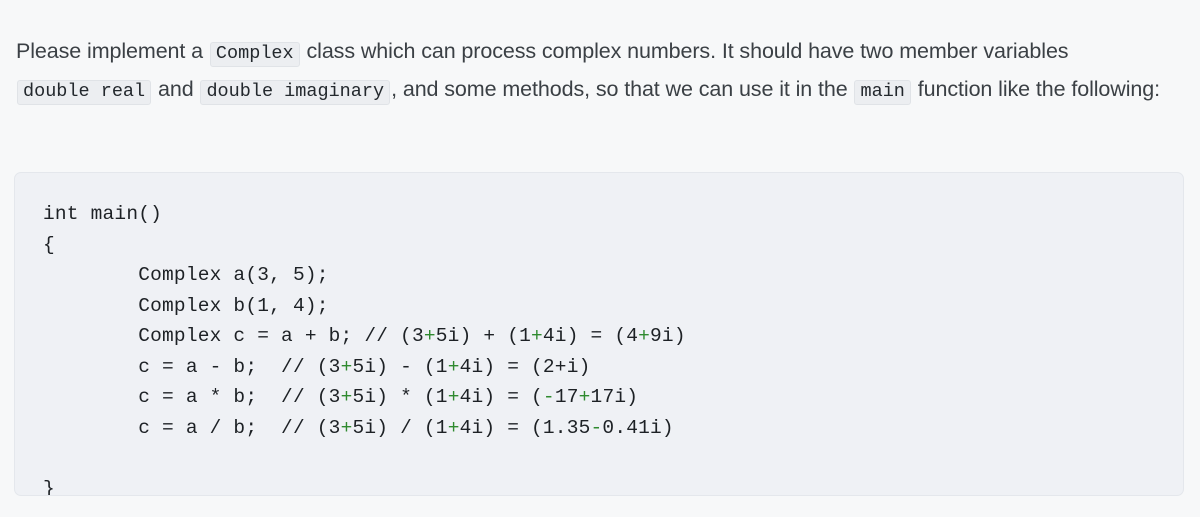 Image resolution: width=1200 pixels, height=517 pixels. I want to click on inline-code-chip: double imaginary, so click(295, 92).